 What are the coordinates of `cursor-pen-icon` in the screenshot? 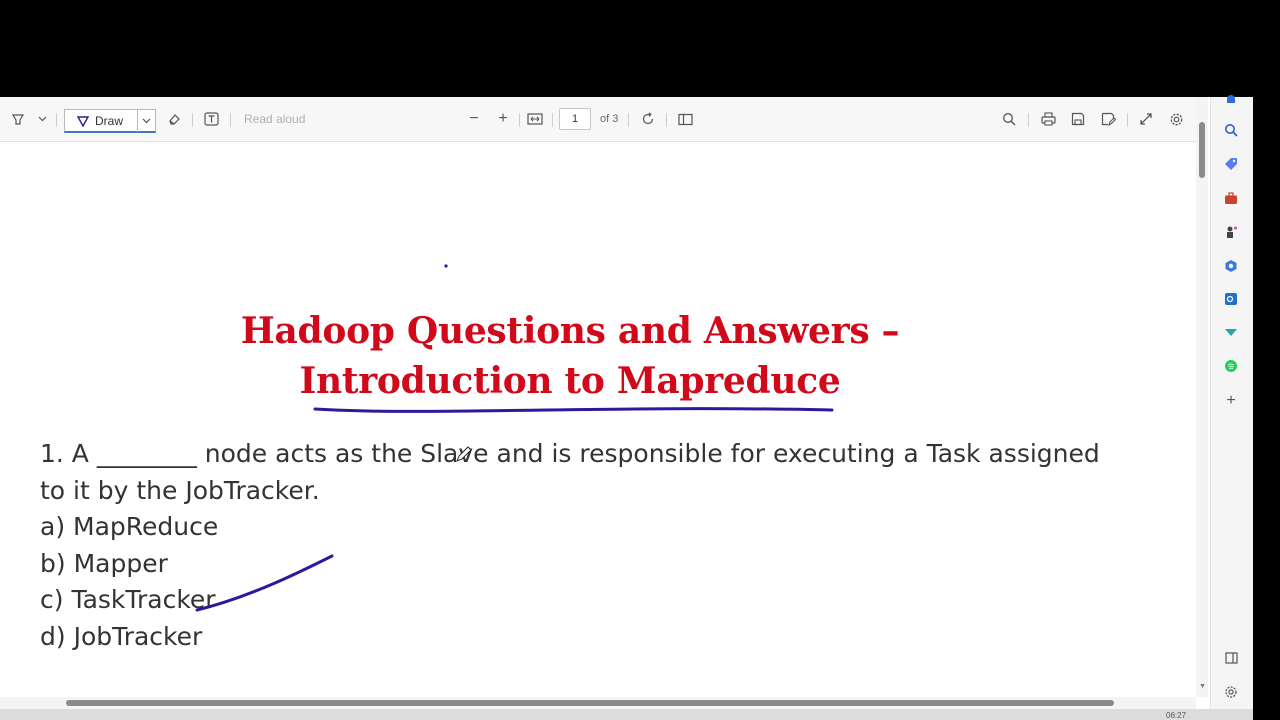 It's located at (464, 454).